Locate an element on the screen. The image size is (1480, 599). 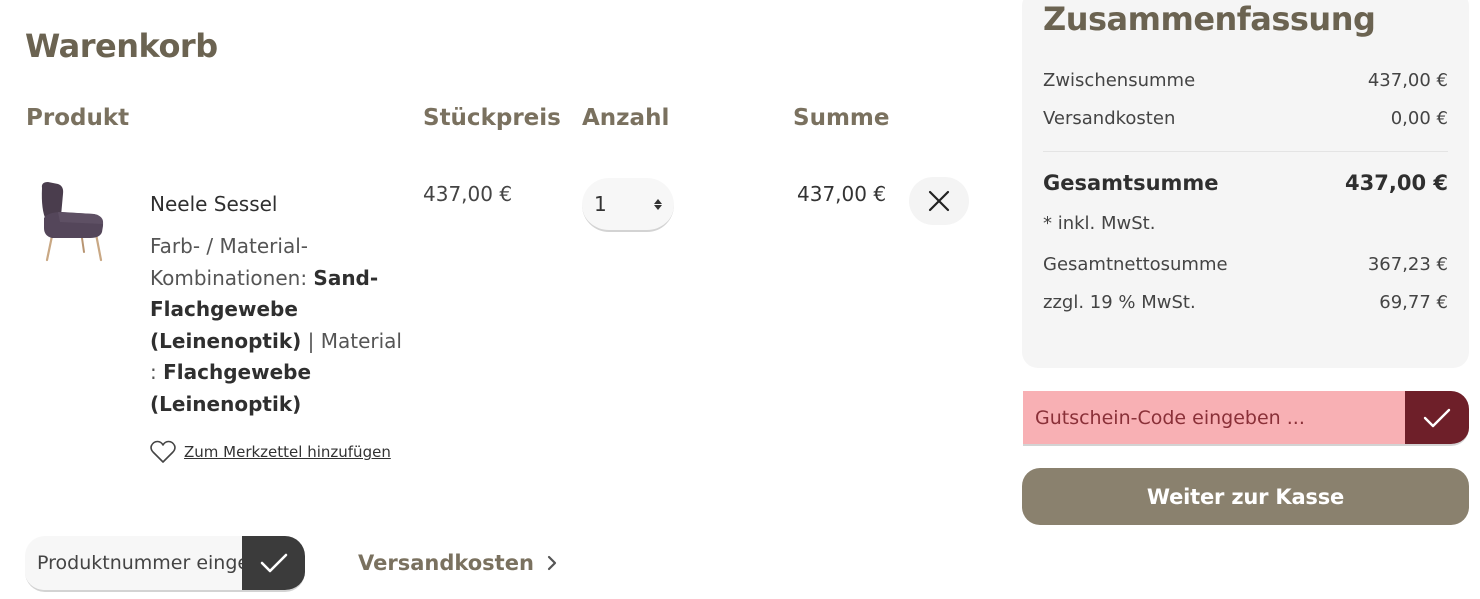
shipping-costs-label: Versandkosten is located at coordinates (446, 563).